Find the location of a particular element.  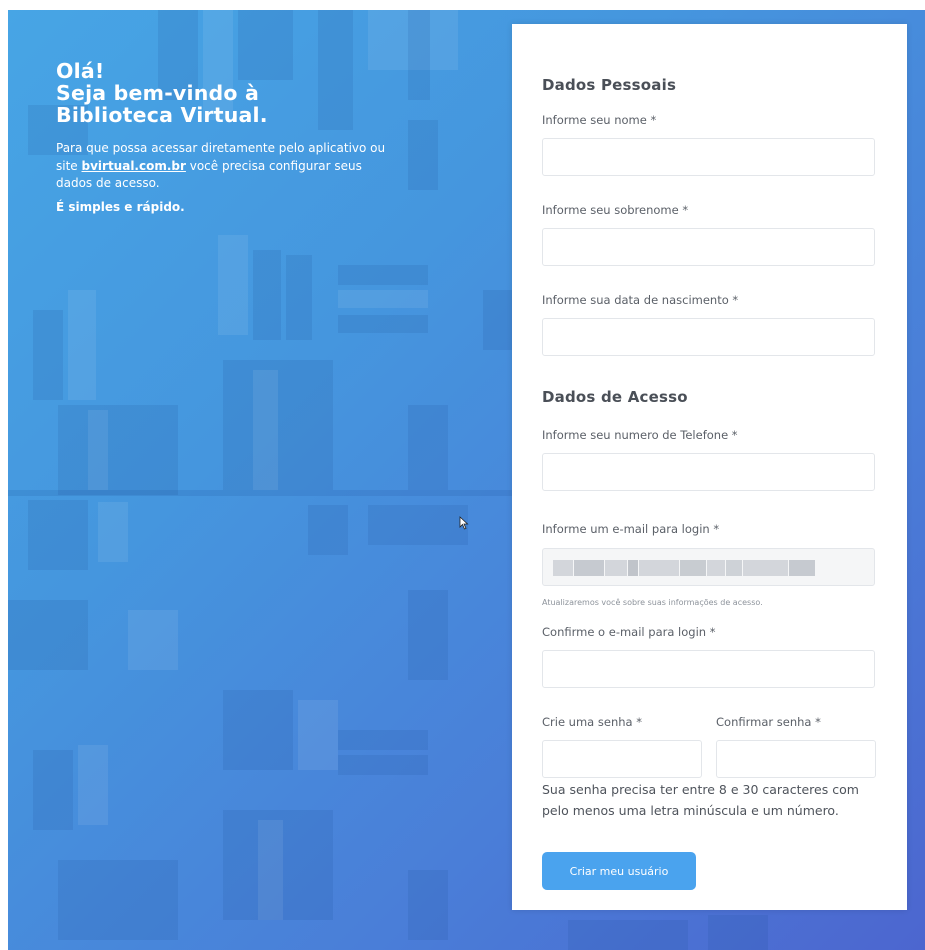

confirm-password-label: Confirmar senha * is located at coordinates (768, 722).